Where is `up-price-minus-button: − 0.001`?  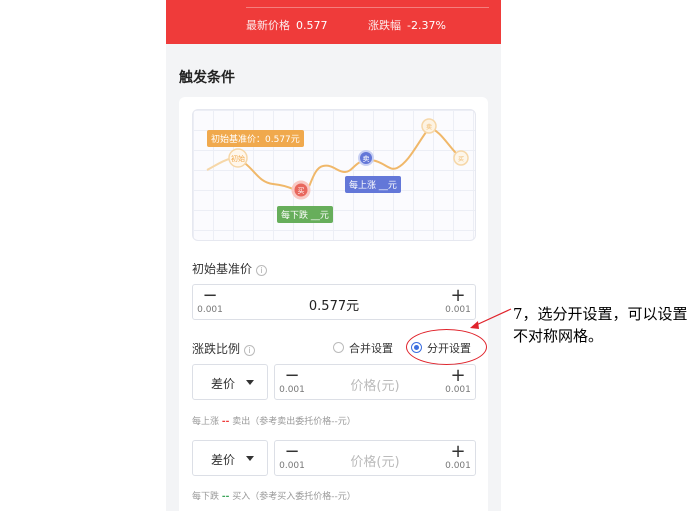 up-price-minus-button: − 0.001 is located at coordinates (292, 380).